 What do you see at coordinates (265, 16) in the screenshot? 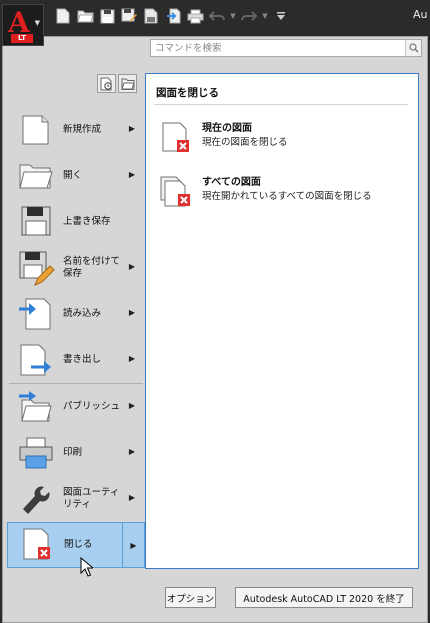
I see `redo-dropdown-icon: ▼` at bounding box center [265, 16].